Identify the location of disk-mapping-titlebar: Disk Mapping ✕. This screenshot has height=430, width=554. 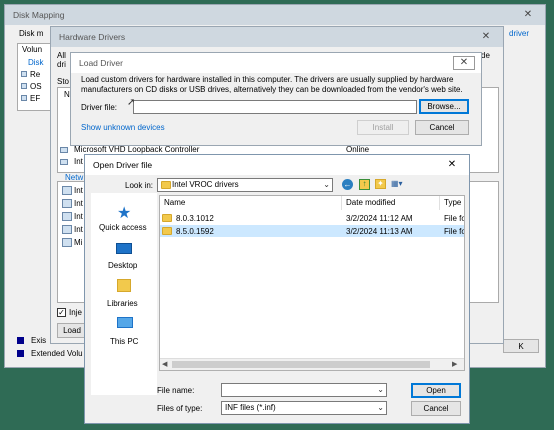
(275, 15).